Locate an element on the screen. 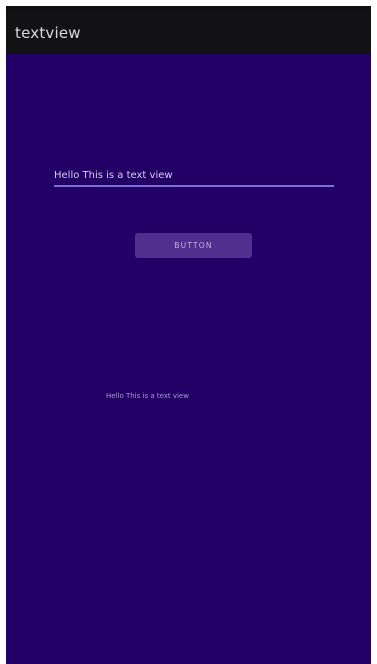  app-title: textview is located at coordinates (48, 33).